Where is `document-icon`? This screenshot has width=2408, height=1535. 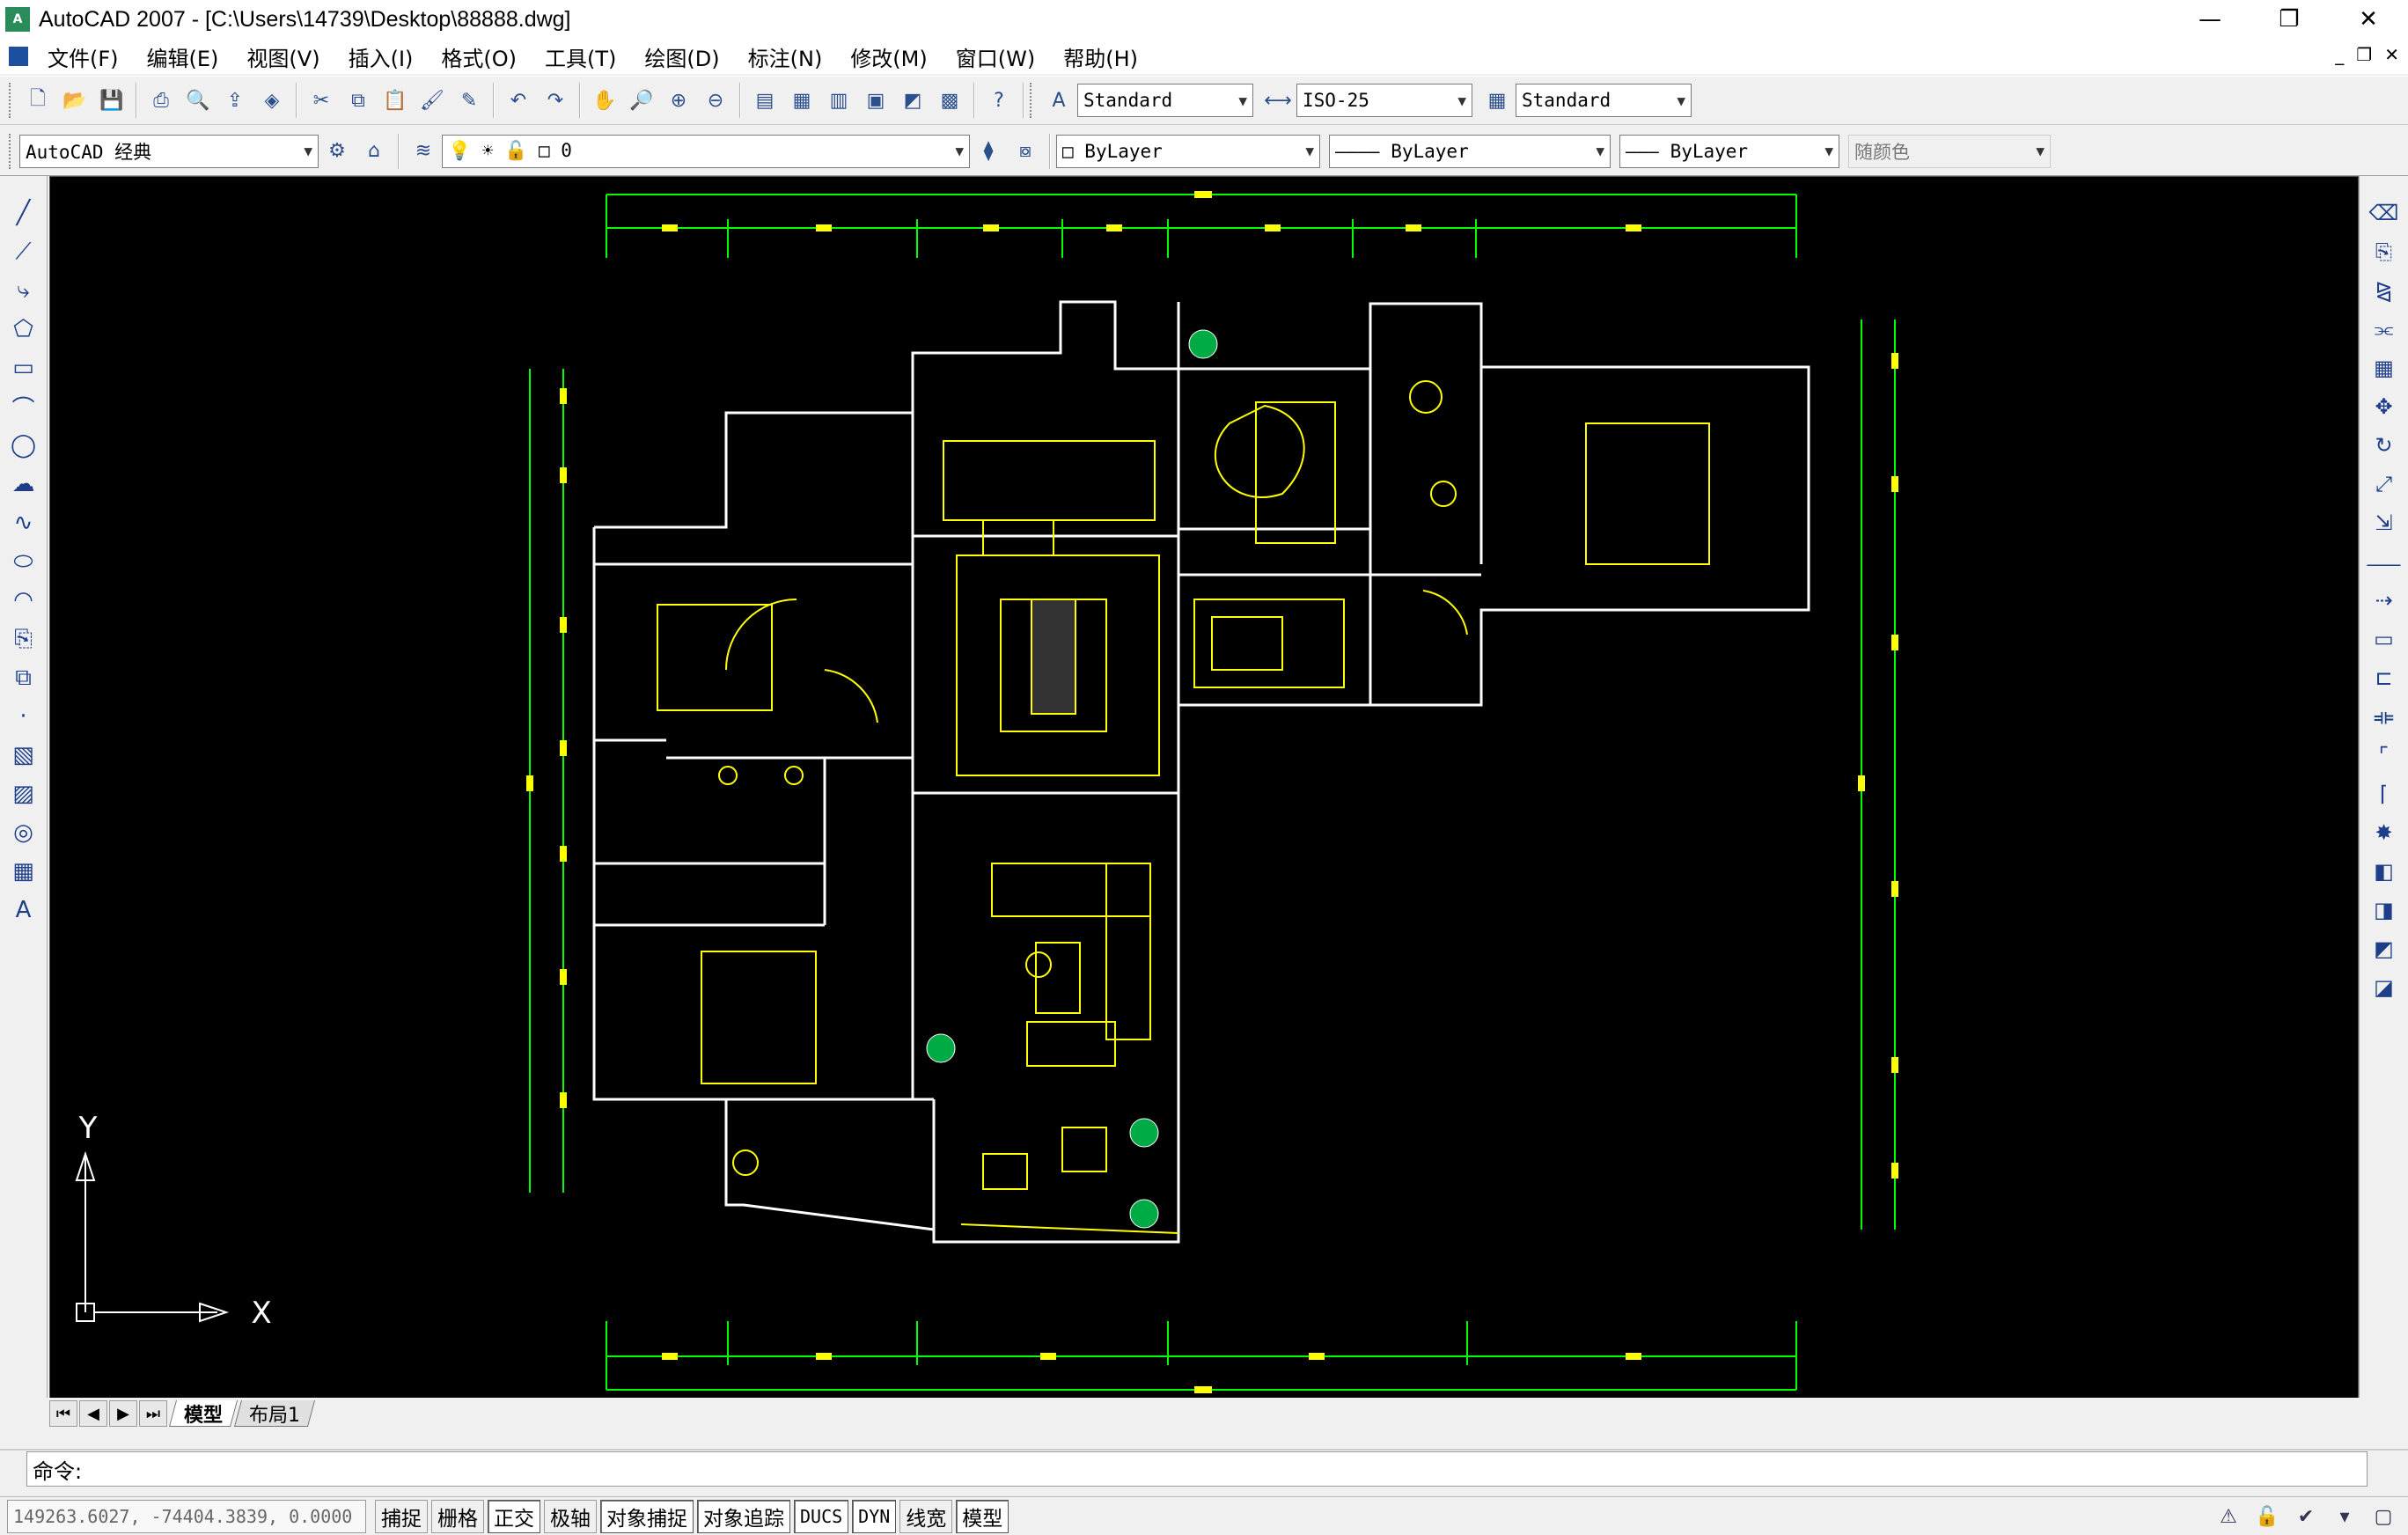 document-icon is located at coordinates (18, 56).